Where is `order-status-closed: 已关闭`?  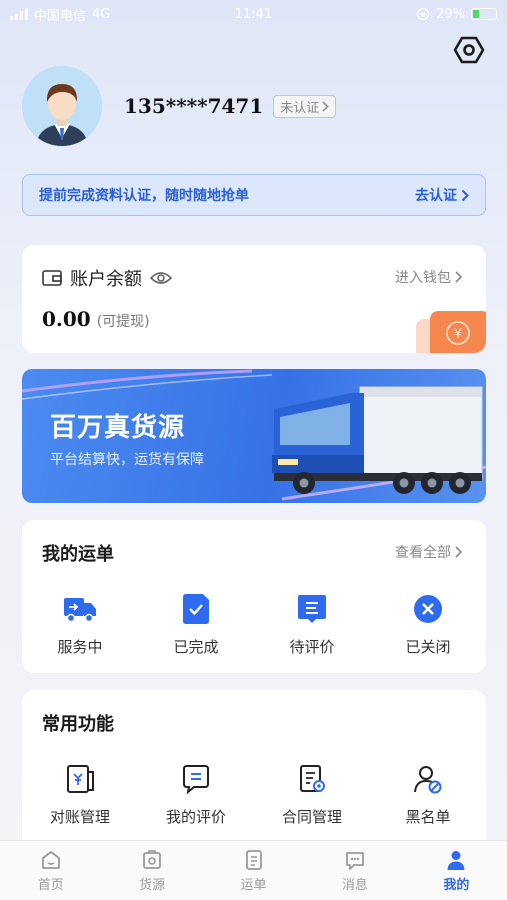 order-status-closed: 已关闭 is located at coordinates (428, 624).